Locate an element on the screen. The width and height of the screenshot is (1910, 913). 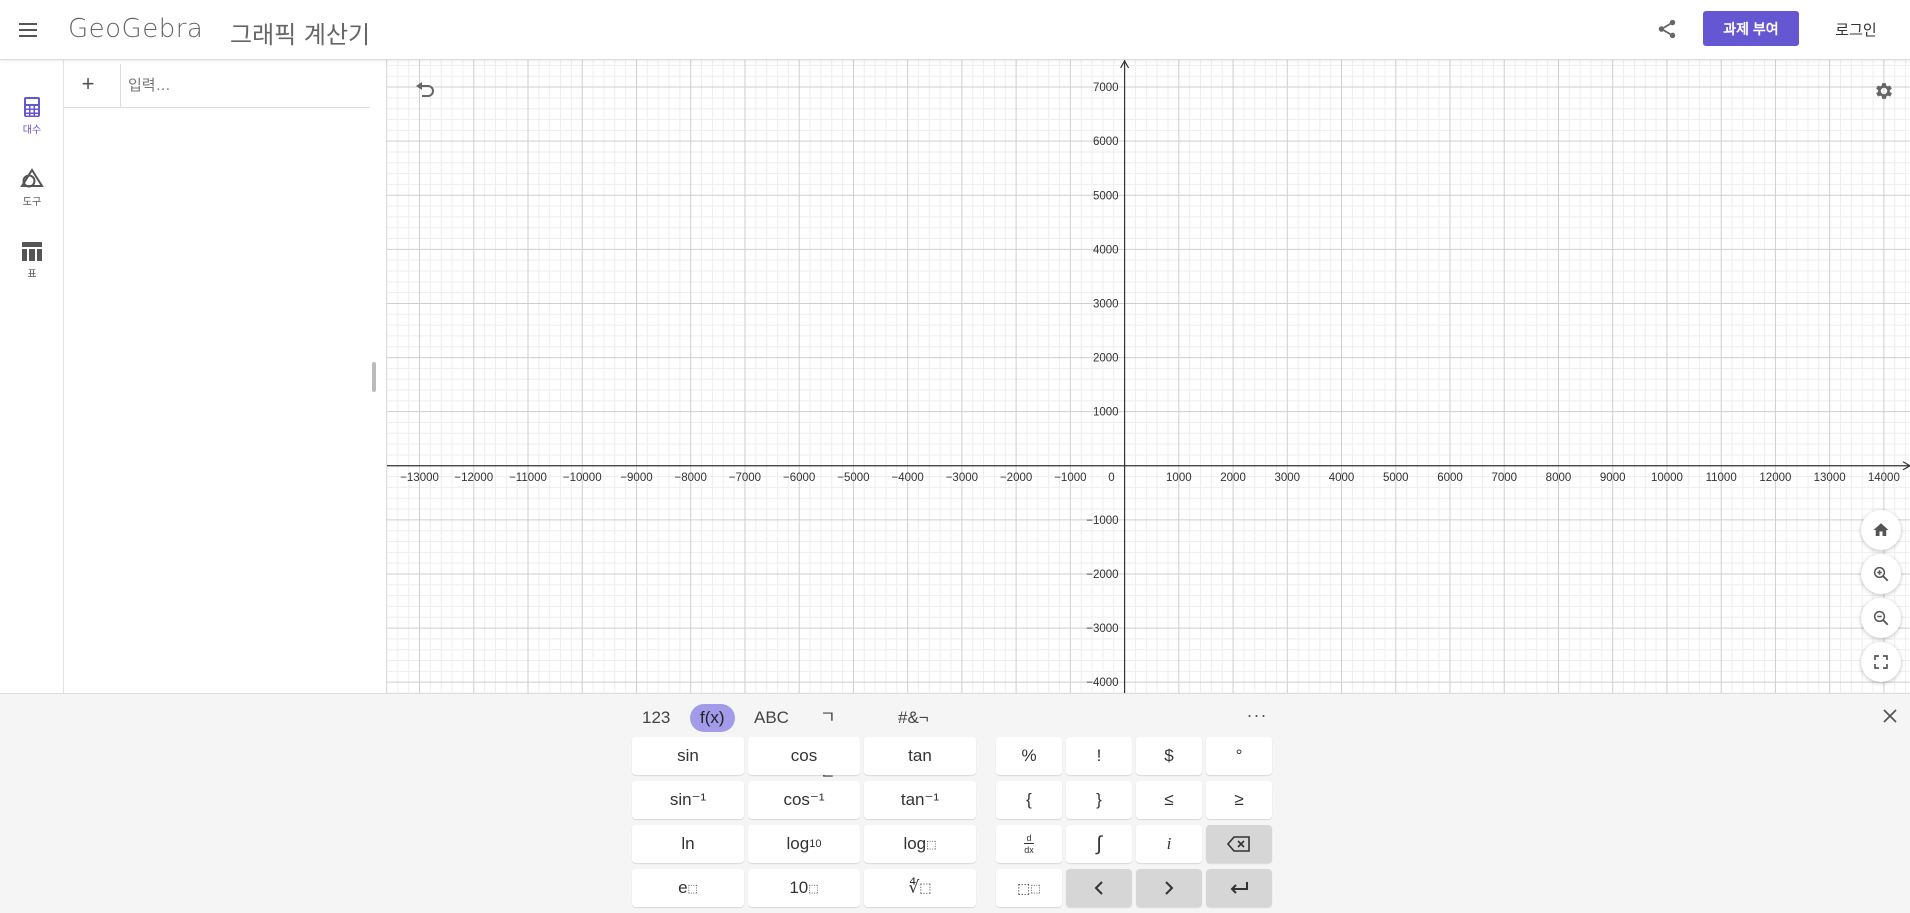
x-tick-label: 9000 is located at coordinates (1613, 478).